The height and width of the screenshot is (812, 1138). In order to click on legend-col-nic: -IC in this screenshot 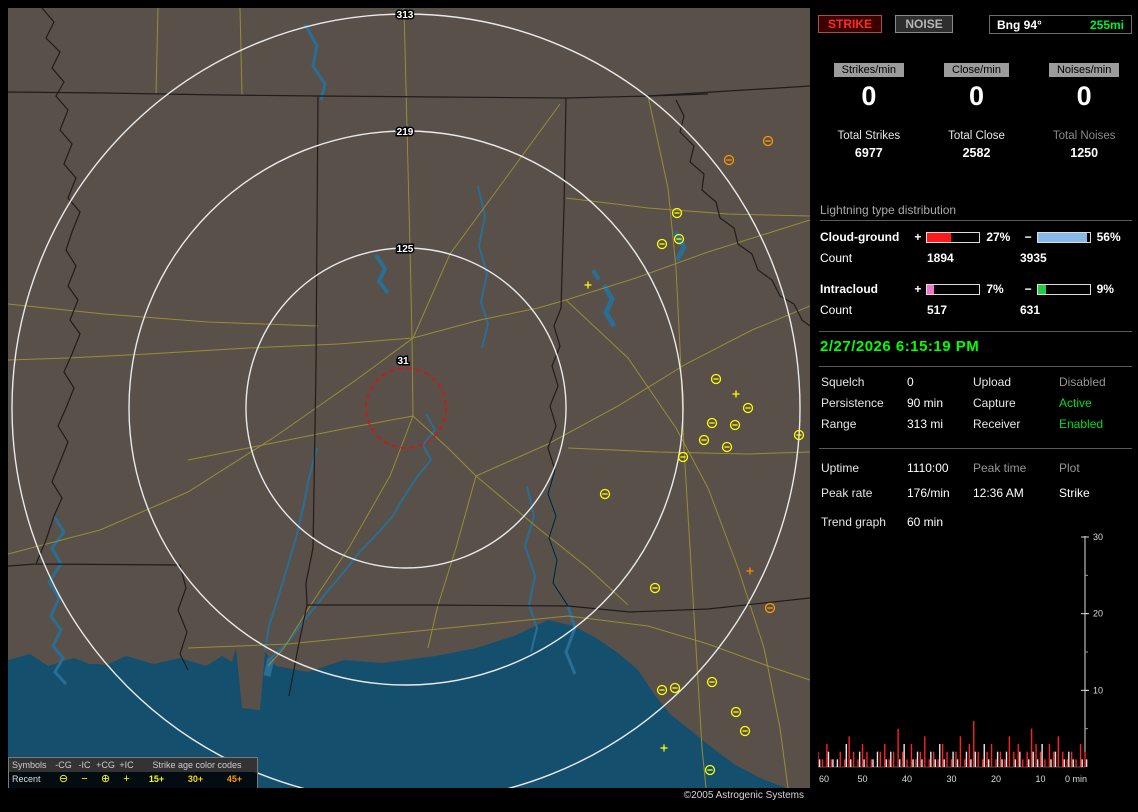, I will do `click(84, 764)`.